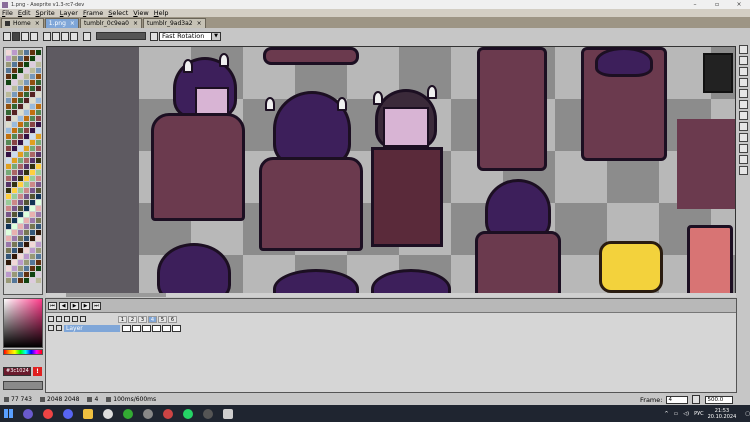  What do you see at coordinates (56, 36) in the screenshot?
I see `selection-add-icon` at bounding box center [56, 36].